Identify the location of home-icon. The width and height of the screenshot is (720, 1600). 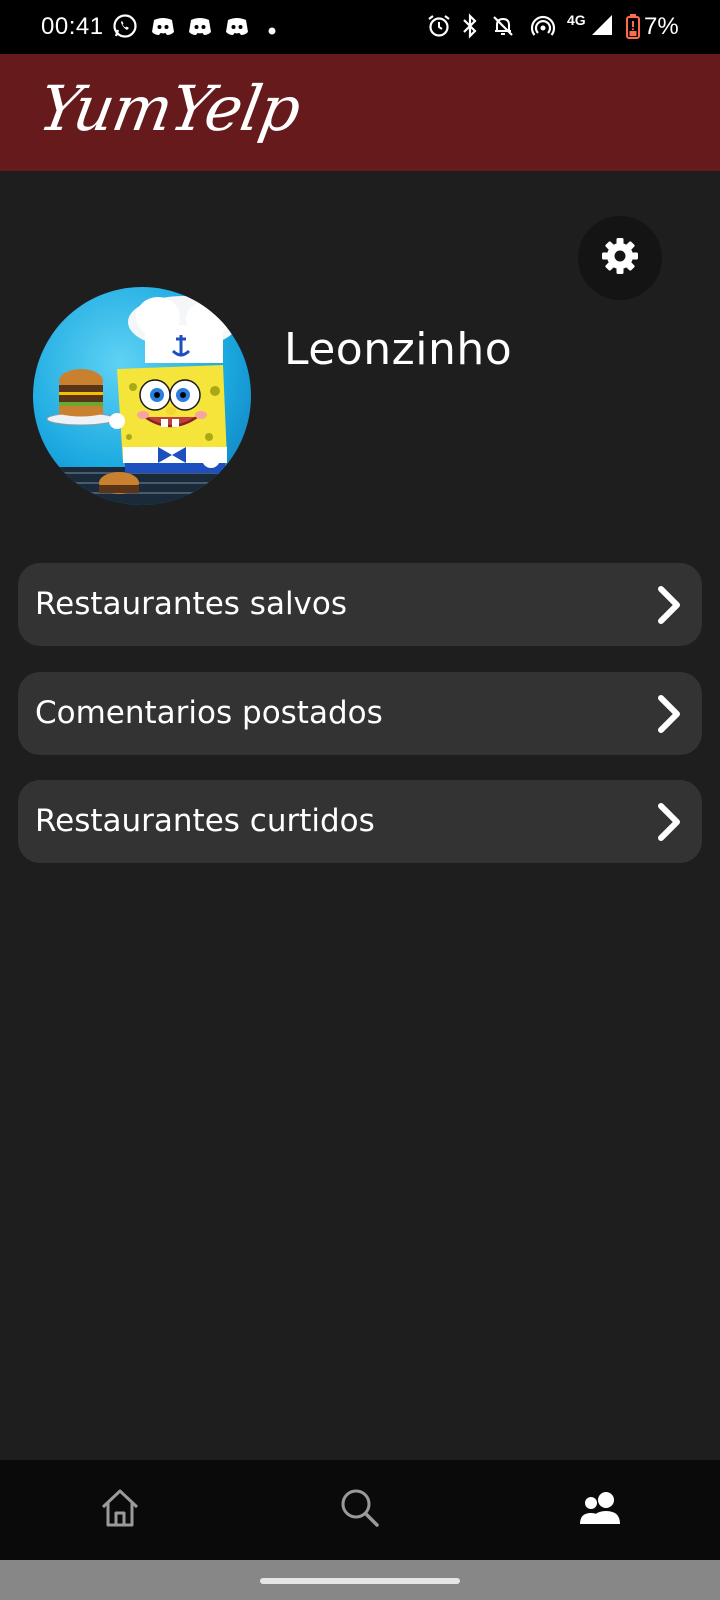
(120, 1510).